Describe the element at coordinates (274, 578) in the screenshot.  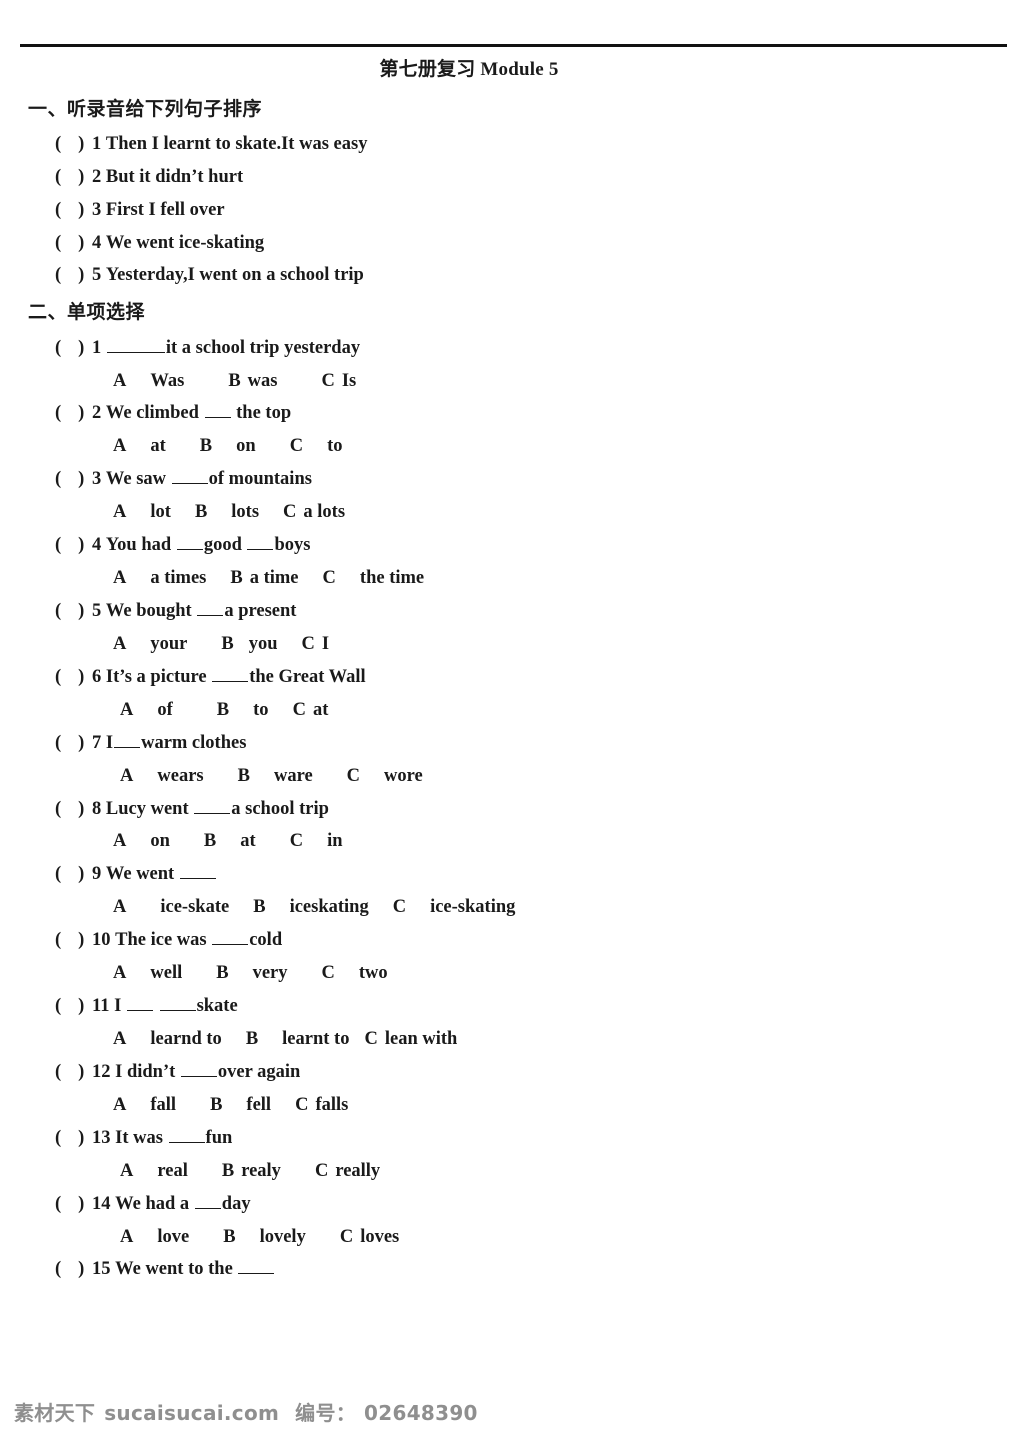
I see `option-value: a time` at that location.